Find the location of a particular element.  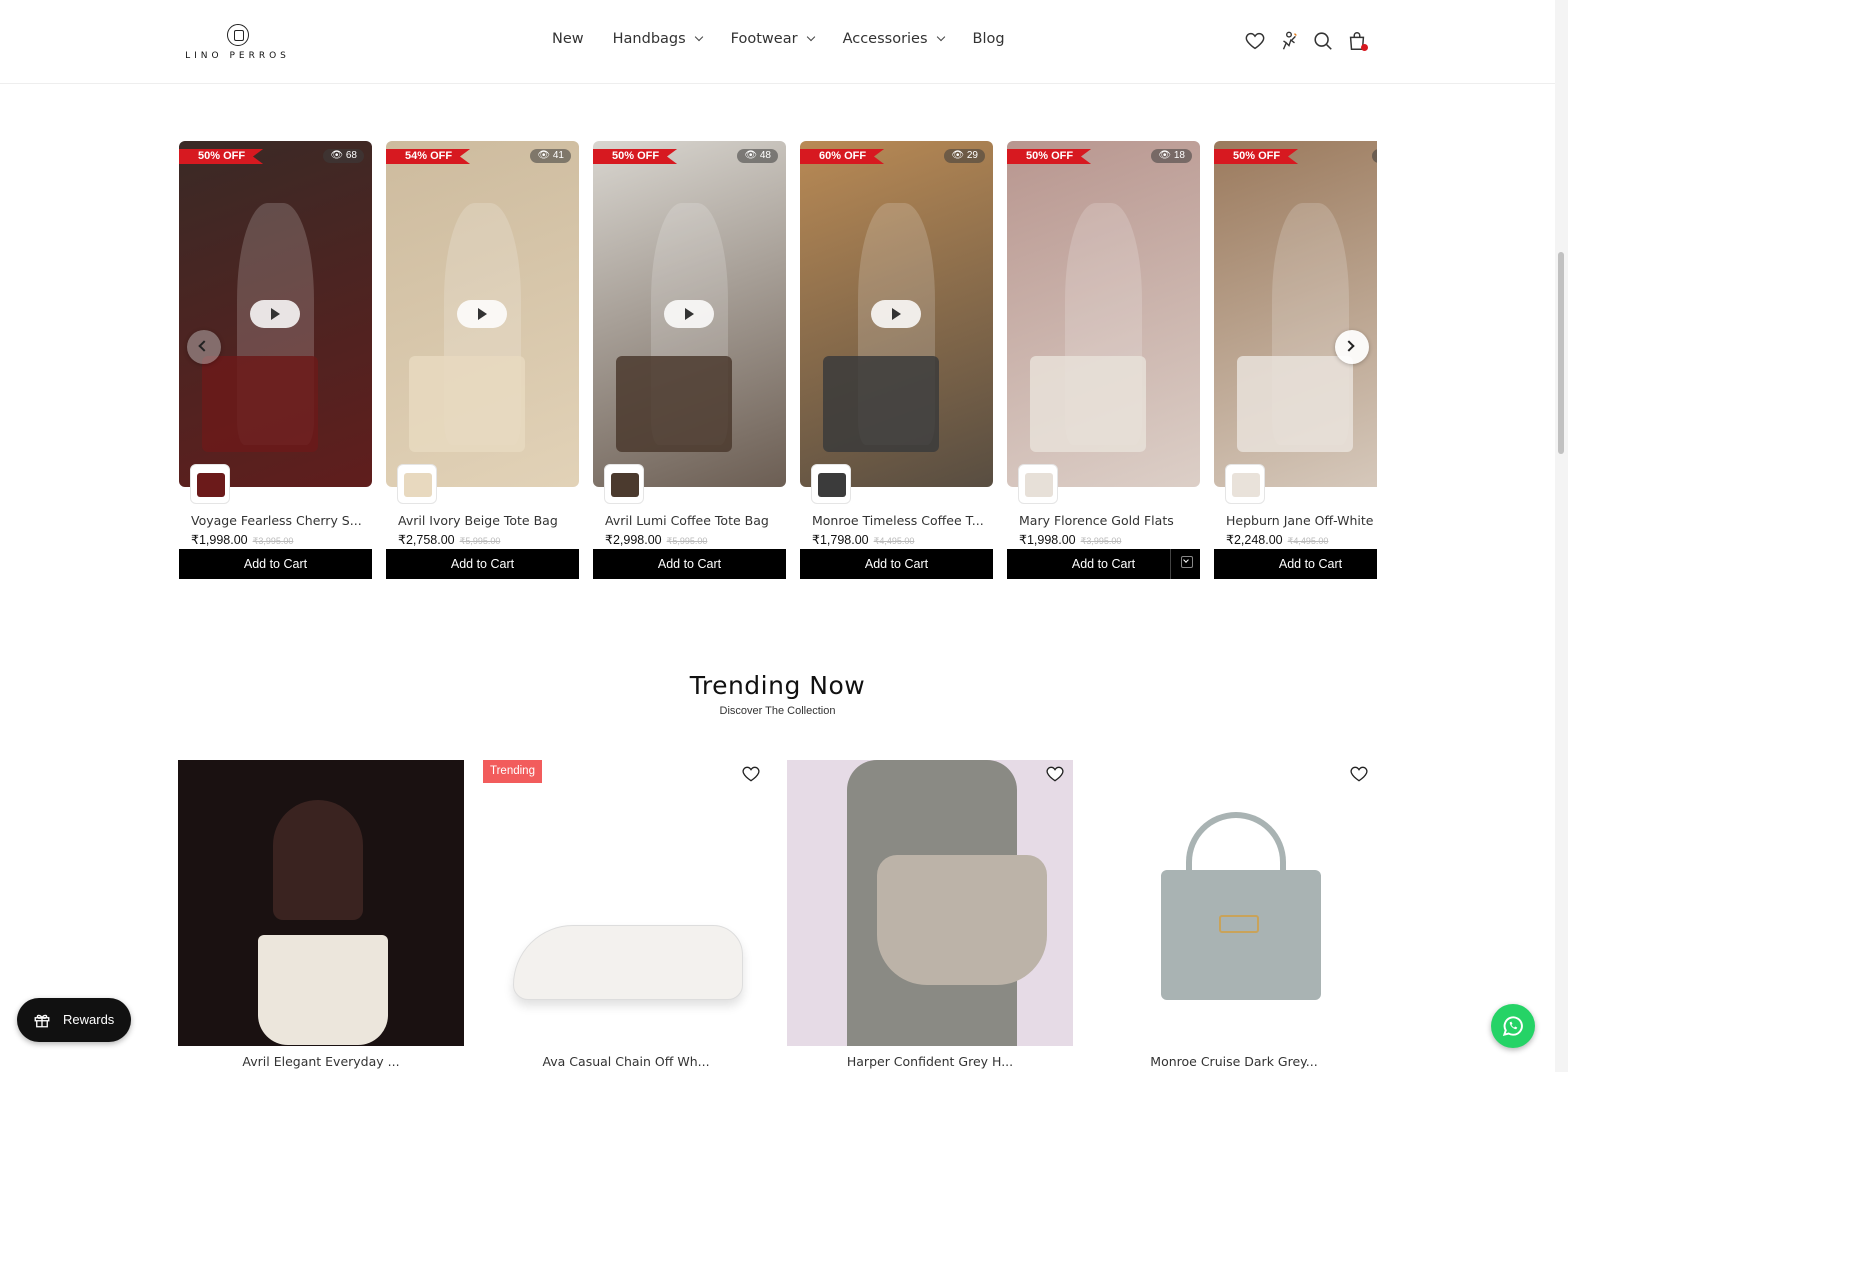

cart-icon is located at coordinates (1357, 41).